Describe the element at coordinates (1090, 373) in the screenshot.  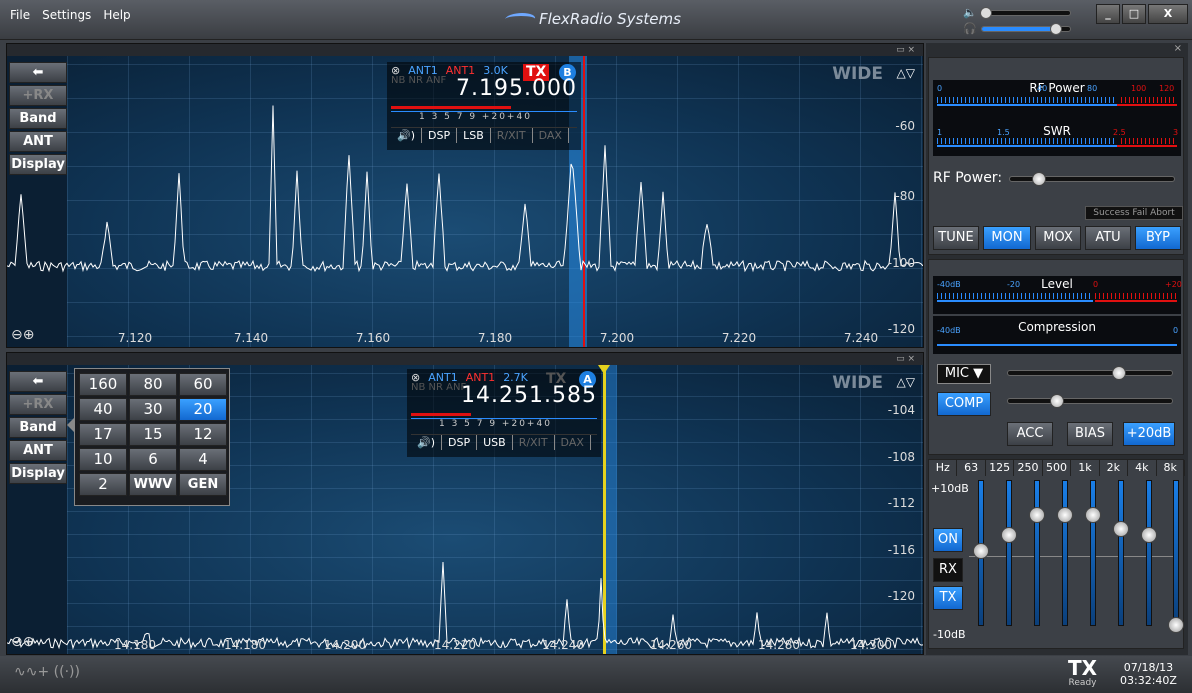
I see `mic-level-slider` at that location.